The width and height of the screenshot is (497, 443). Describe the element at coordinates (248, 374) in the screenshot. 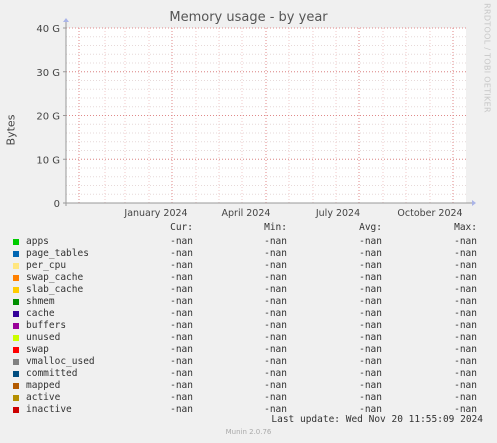

I see `legend-row: committed -nan -nan -nan -nan` at that location.